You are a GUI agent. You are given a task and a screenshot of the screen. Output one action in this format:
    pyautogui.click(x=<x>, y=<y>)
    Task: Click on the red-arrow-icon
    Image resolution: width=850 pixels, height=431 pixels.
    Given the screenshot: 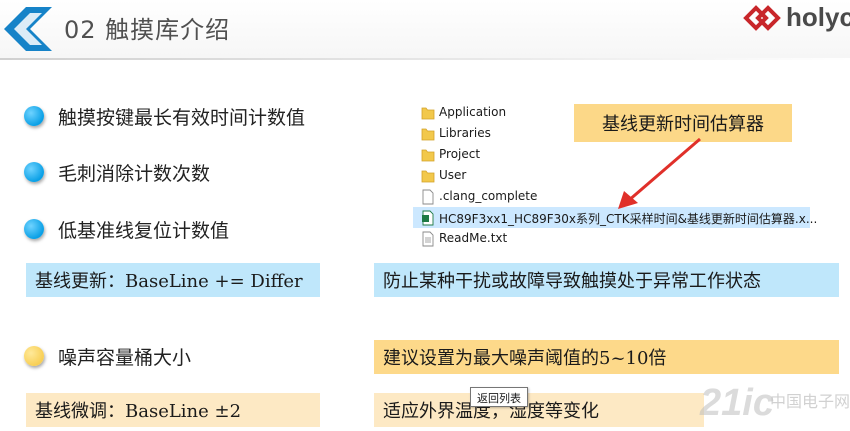 What is the action you would take?
    pyautogui.click(x=659, y=173)
    